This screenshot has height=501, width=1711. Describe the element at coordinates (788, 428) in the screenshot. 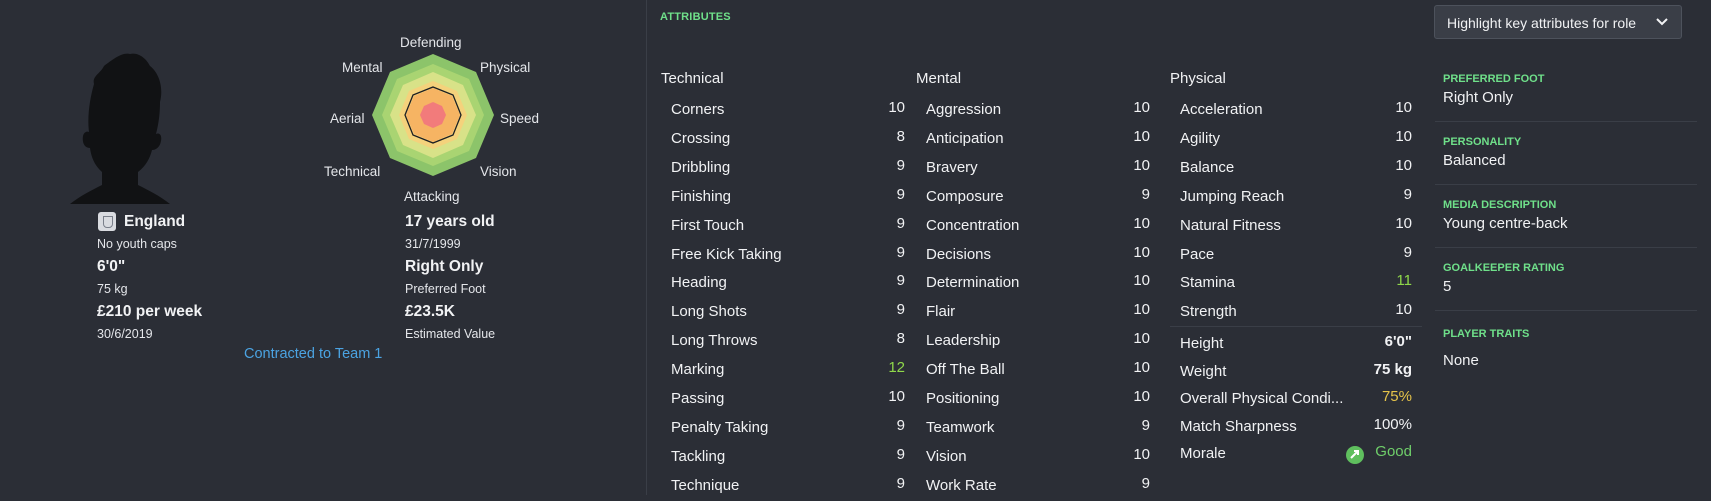

I see `technical-attribute-row: Penalty Taking 9` at that location.